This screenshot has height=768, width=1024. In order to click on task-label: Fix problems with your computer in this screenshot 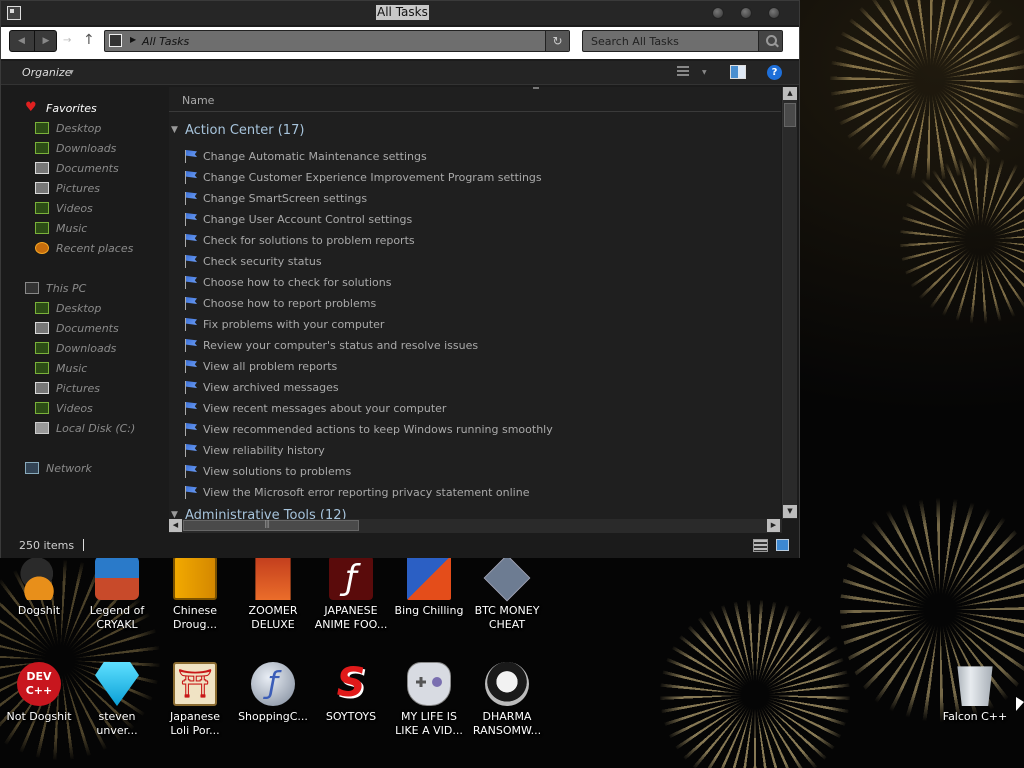, I will do `click(294, 324)`.